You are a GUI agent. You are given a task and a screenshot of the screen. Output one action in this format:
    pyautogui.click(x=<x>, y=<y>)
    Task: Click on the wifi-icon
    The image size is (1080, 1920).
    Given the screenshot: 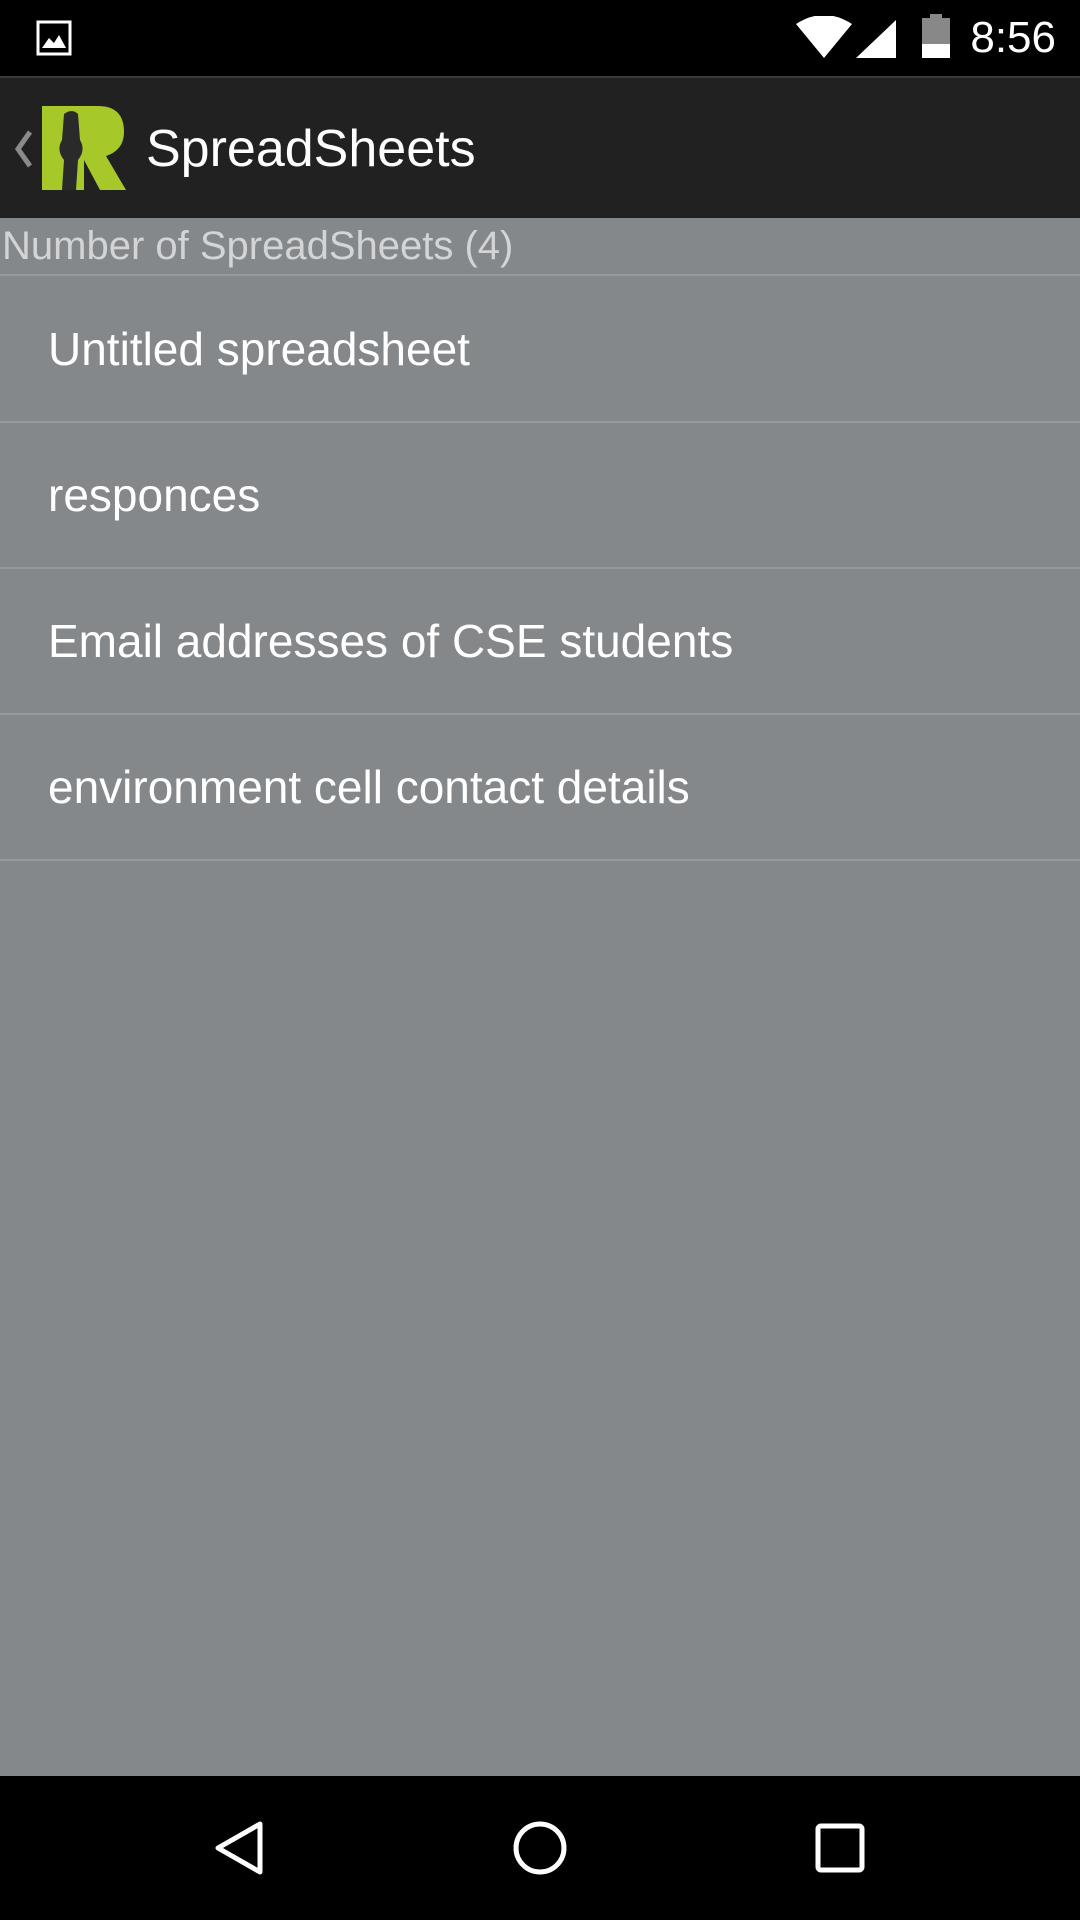 What is the action you would take?
    pyautogui.click(x=824, y=37)
    